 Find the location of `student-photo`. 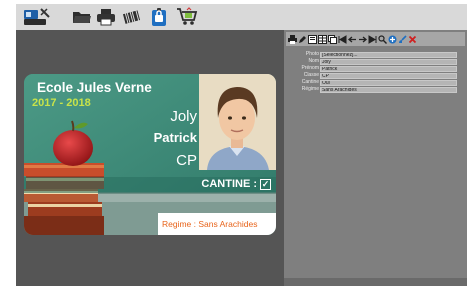

student-photo is located at coordinates (237, 122).